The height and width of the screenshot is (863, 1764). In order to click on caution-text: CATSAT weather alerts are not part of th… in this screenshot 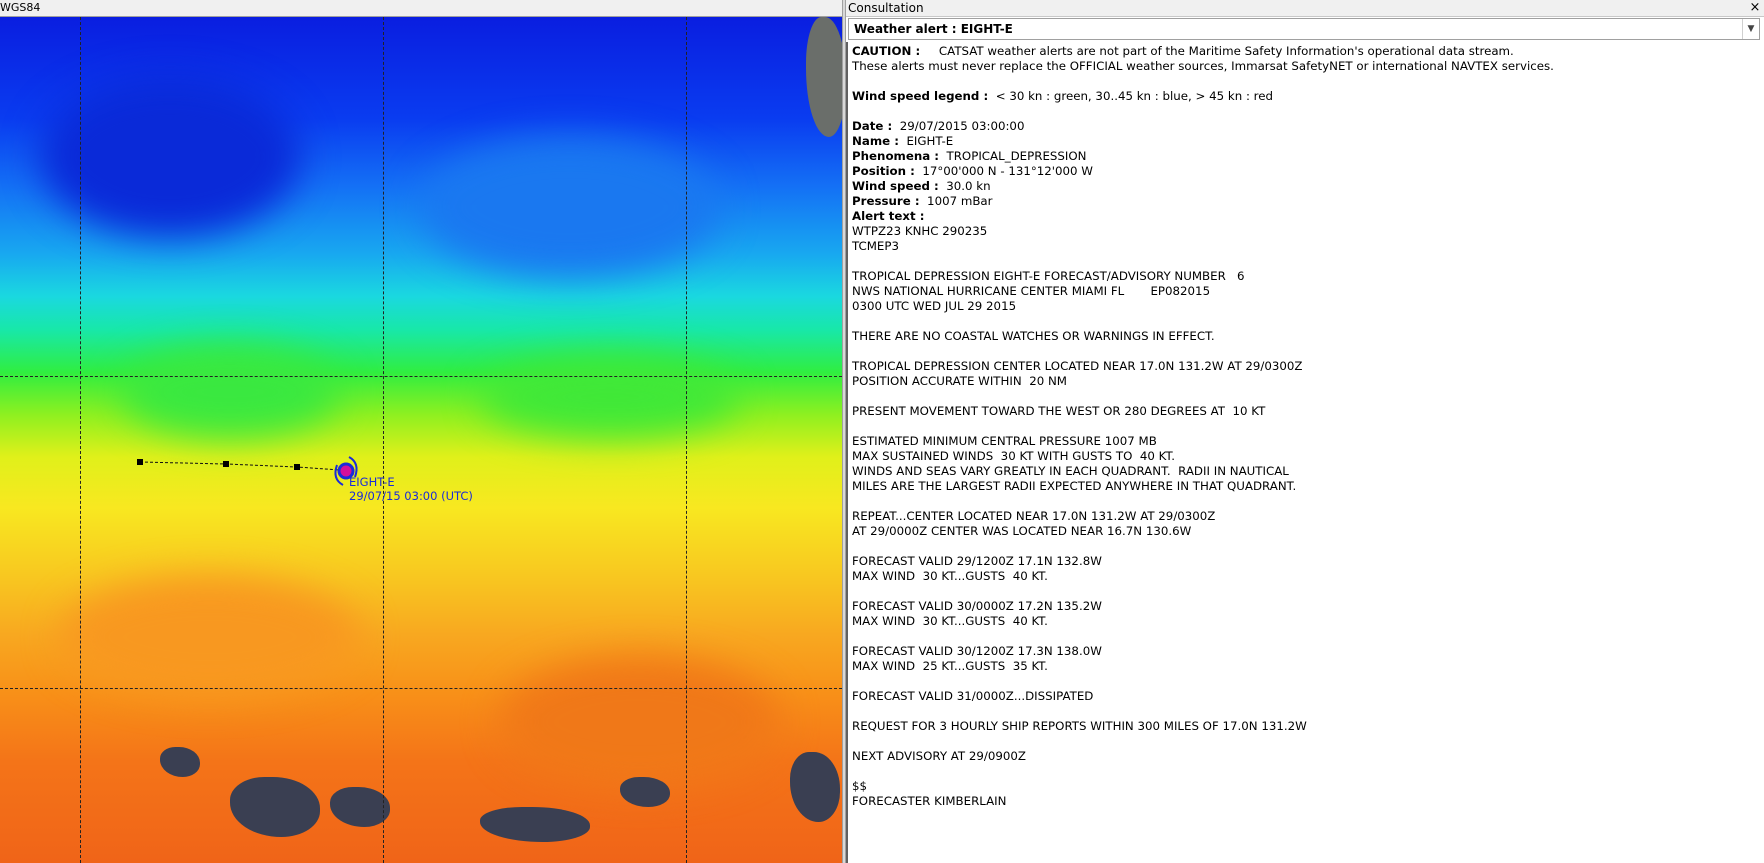, I will do `click(1226, 51)`.